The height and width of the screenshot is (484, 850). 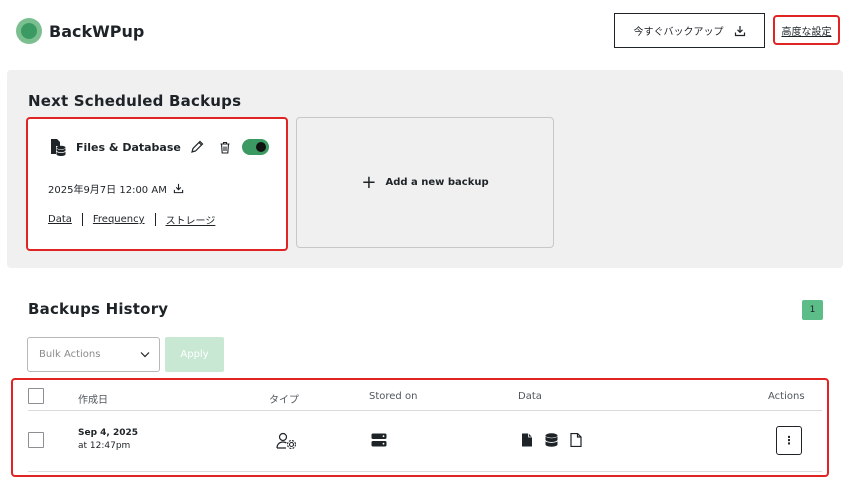 I want to click on column-header-type: タイプ, so click(x=284, y=400).